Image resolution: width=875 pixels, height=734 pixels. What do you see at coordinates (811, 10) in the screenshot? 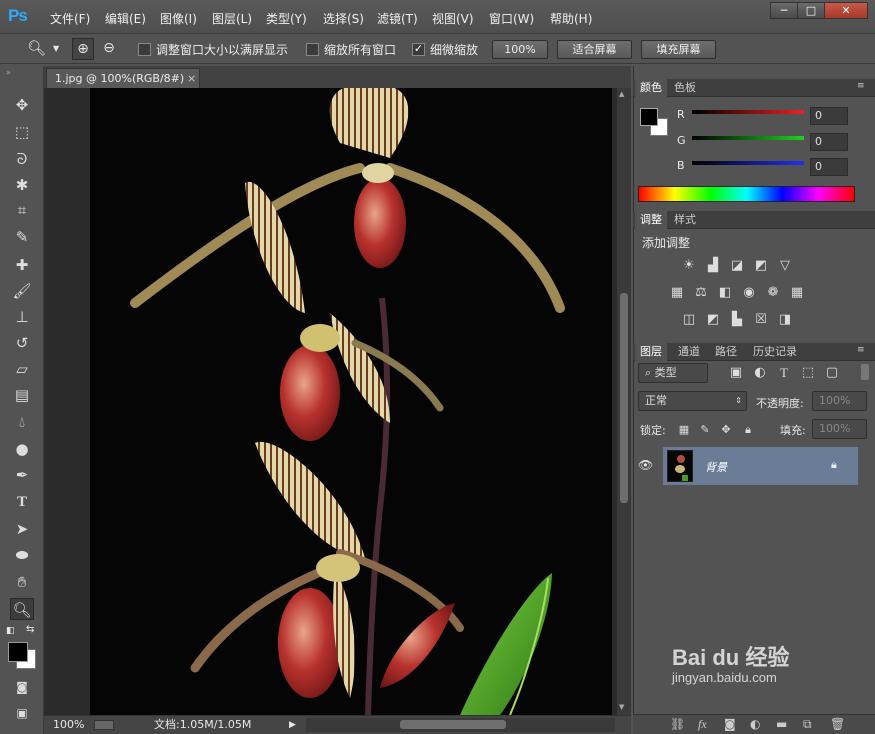
I see `maximize-button: □` at bounding box center [811, 10].